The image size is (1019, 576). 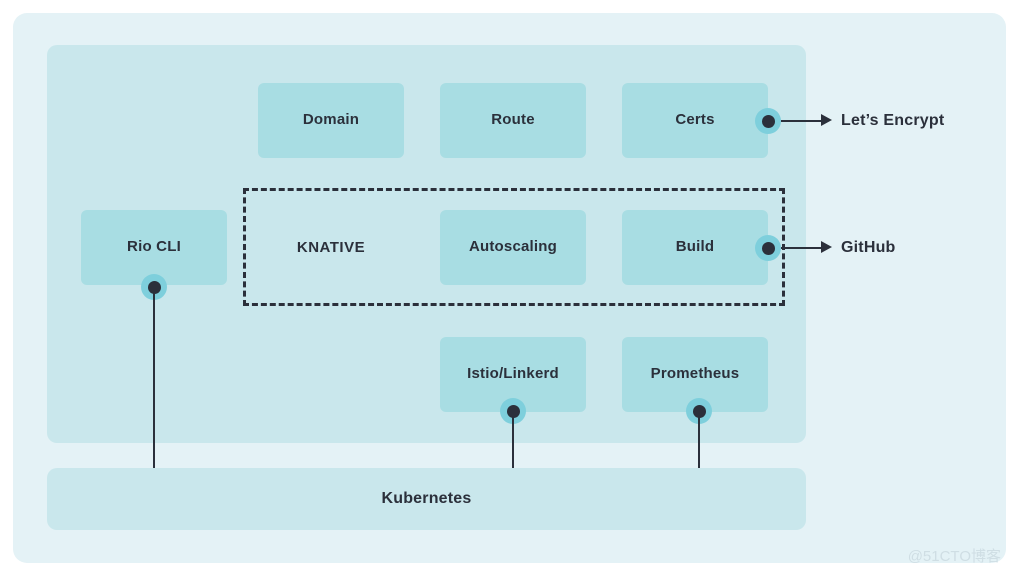 I want to click on external-label-lets-encrypt: Let’s Encrypt, so click(x=893, y=120).